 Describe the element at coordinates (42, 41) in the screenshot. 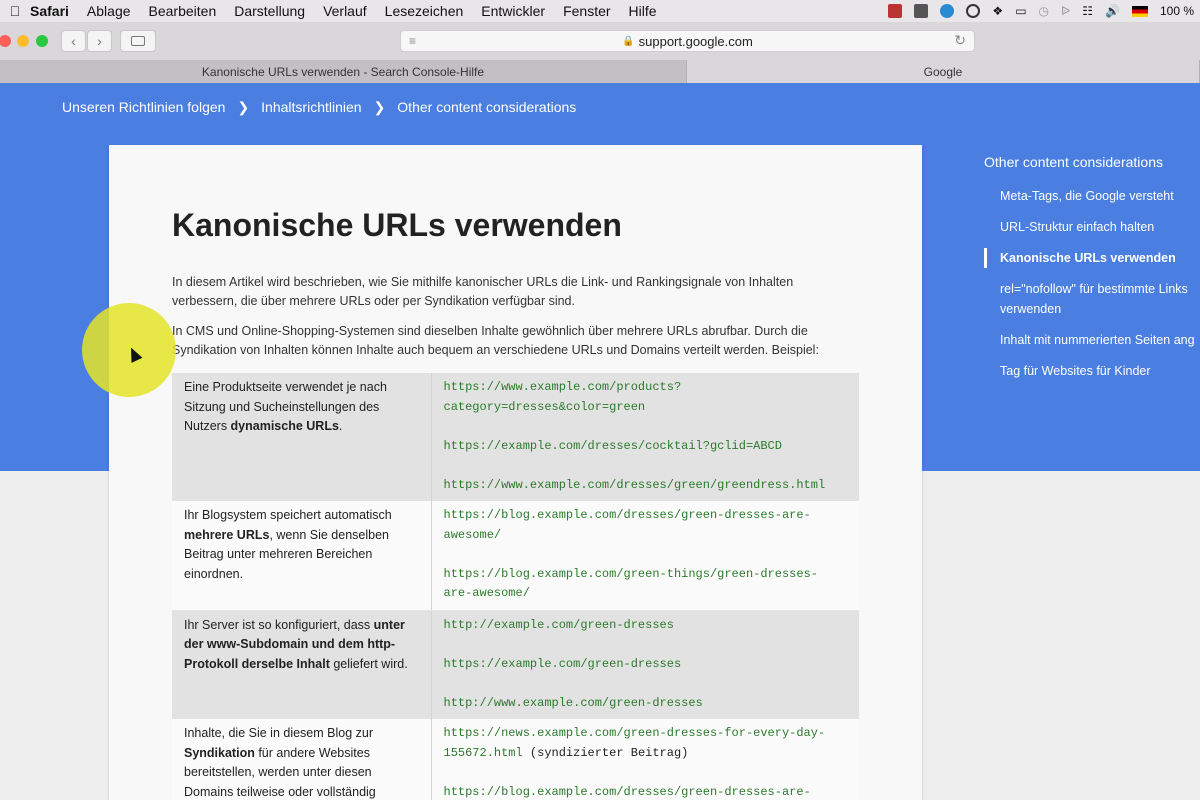

I see `zoom-window-button` at that location.